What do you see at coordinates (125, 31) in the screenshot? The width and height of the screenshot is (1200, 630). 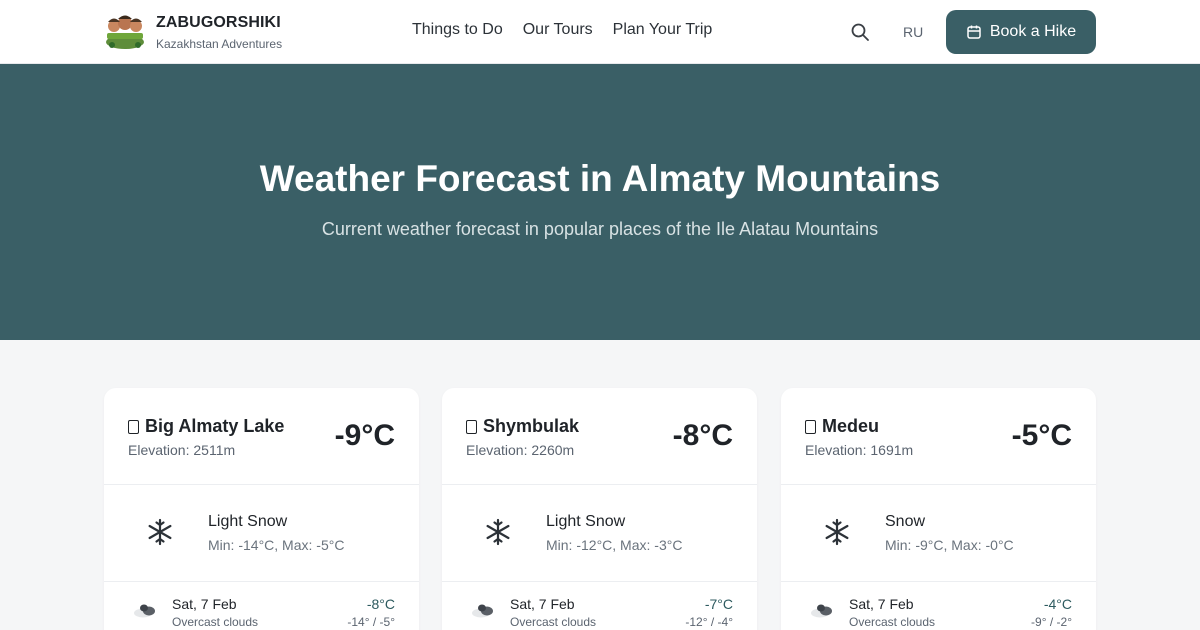 I see `brand-logo` at bounding box center [125, 31].